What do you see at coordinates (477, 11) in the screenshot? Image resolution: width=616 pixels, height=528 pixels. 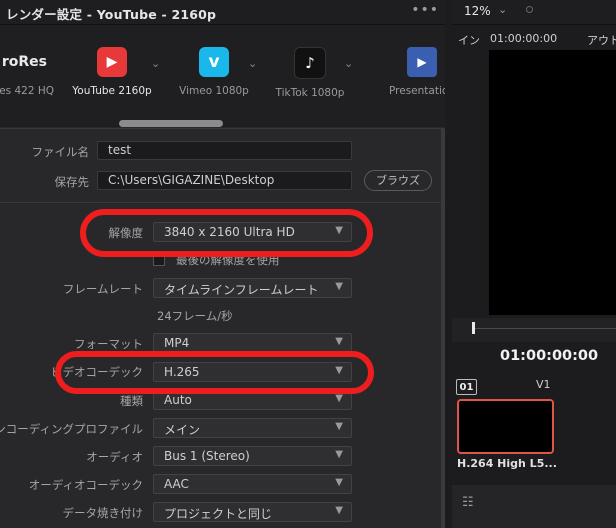 I see `zoom-level: 12%` at bounding box center [477, 11].